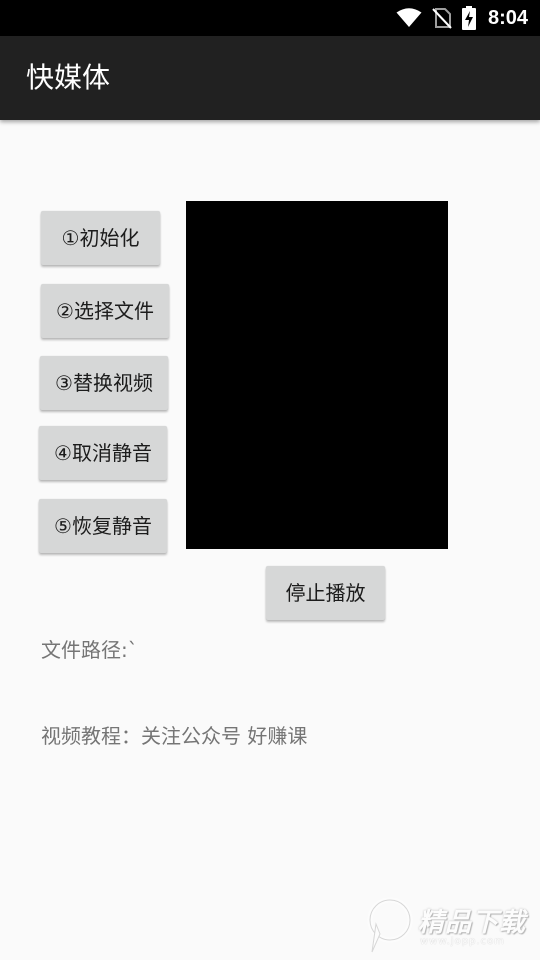 The height and width of the screenshot is (960, 540). What do you see at coordinates (409, 18) in the screenshot?
I see `wifi-icon` at bounding box center [409, 18].